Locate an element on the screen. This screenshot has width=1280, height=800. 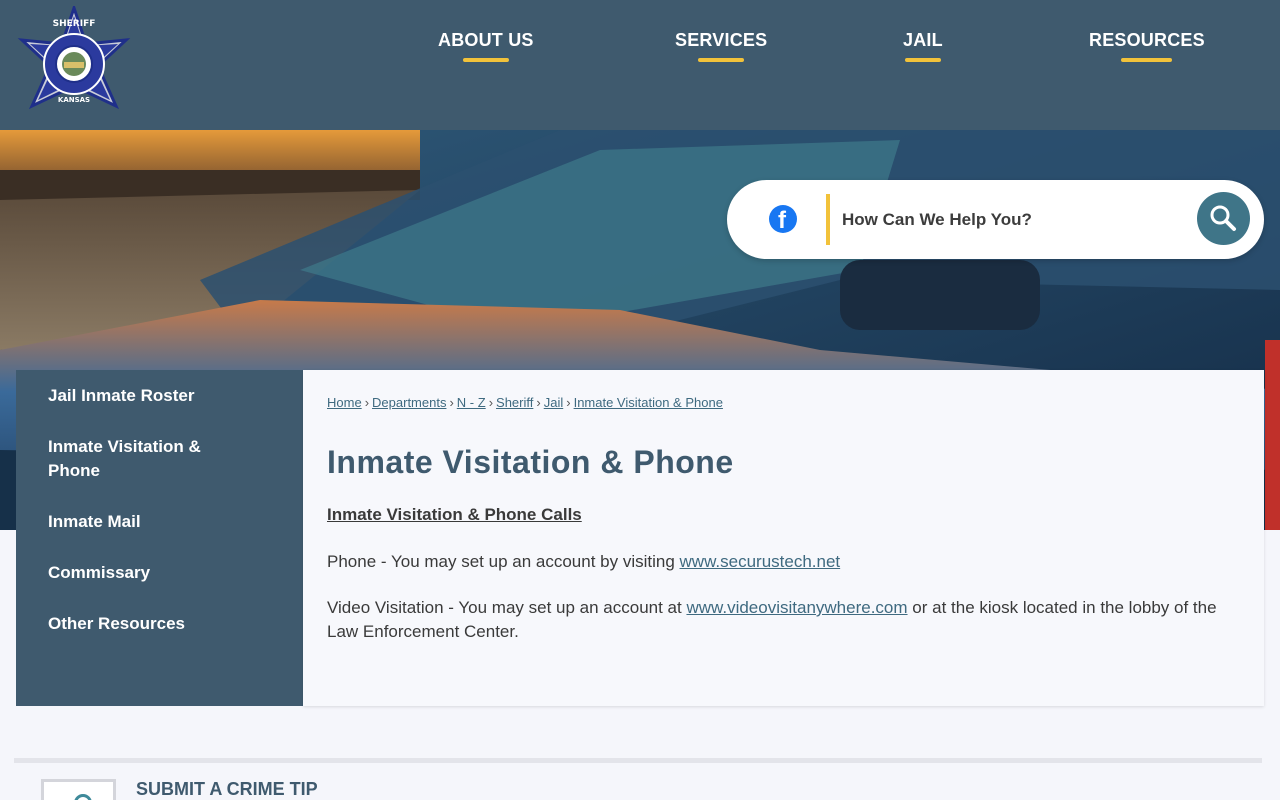
sidebar-item-commissary: Commissary is located at coordinates (148, 573).